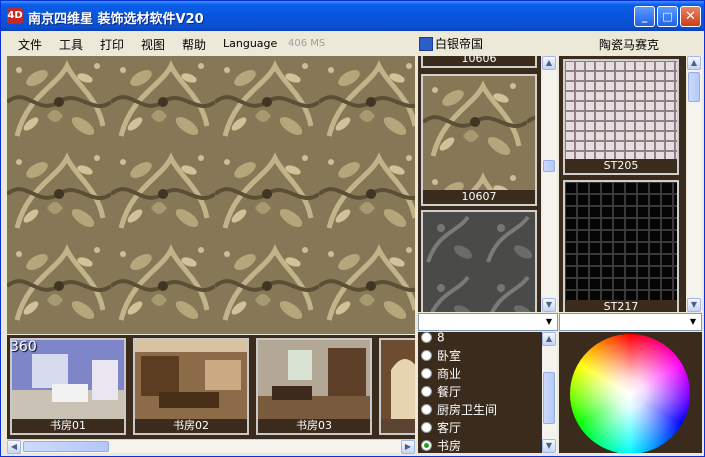 This screenshot has width=705, height=457. I want to click on brand-category-left: 白银帝国, so click(451, 43).